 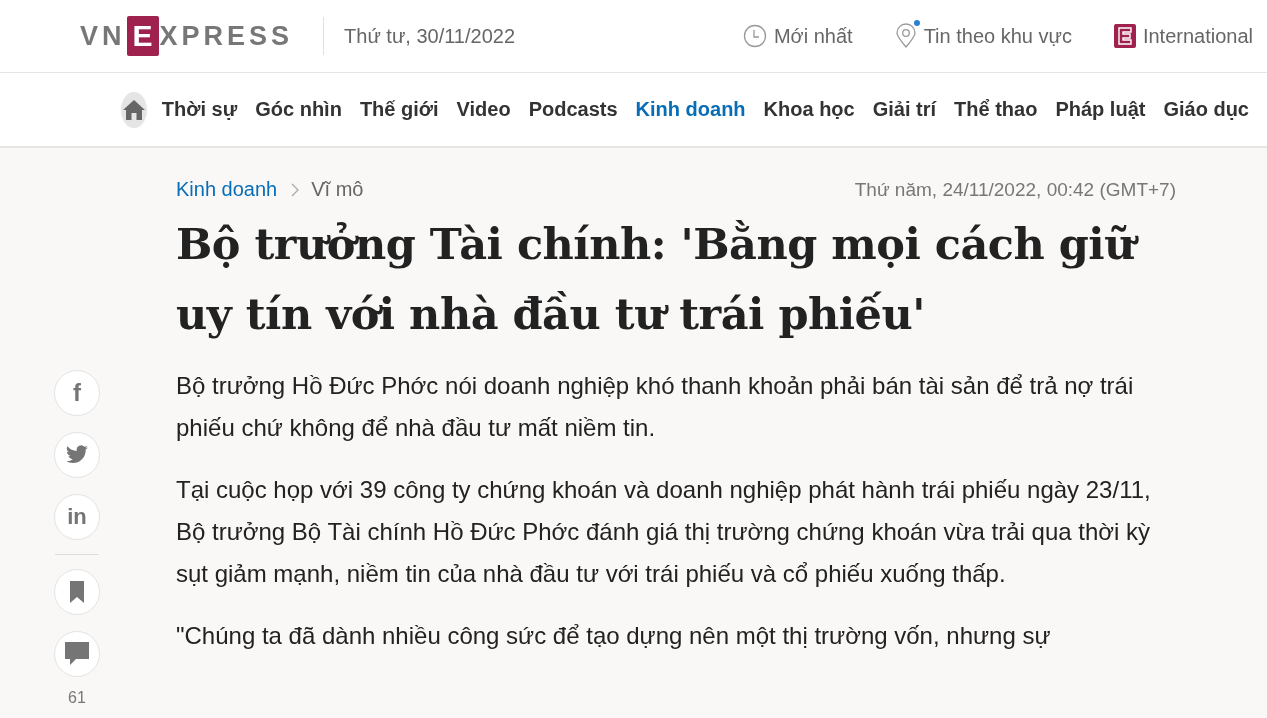 What do you see at coordinates (227, 189) in the screenshot?
I see `breadcrumb-link: Kinh doanh` at bounding box center [227, 189].